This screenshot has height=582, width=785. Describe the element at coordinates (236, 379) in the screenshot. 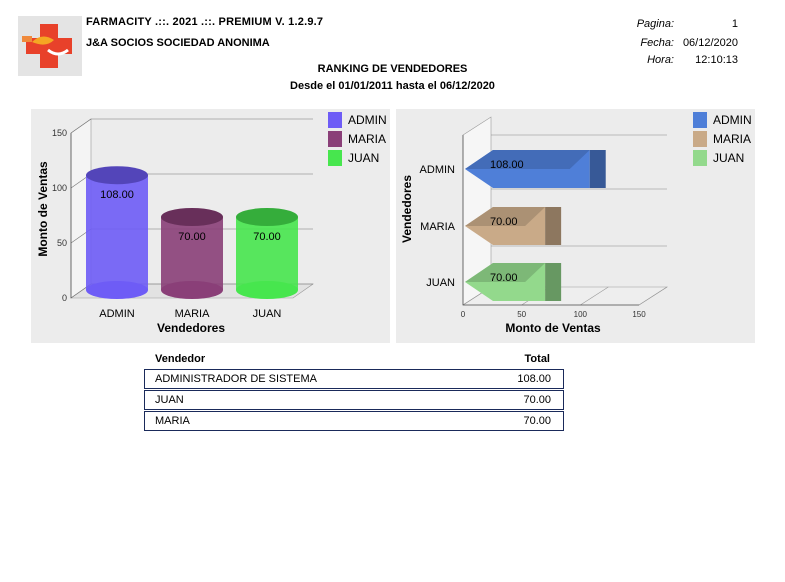

I see `row-vendedor: ADMINISTRADOR DE SISTEMA` at that location.